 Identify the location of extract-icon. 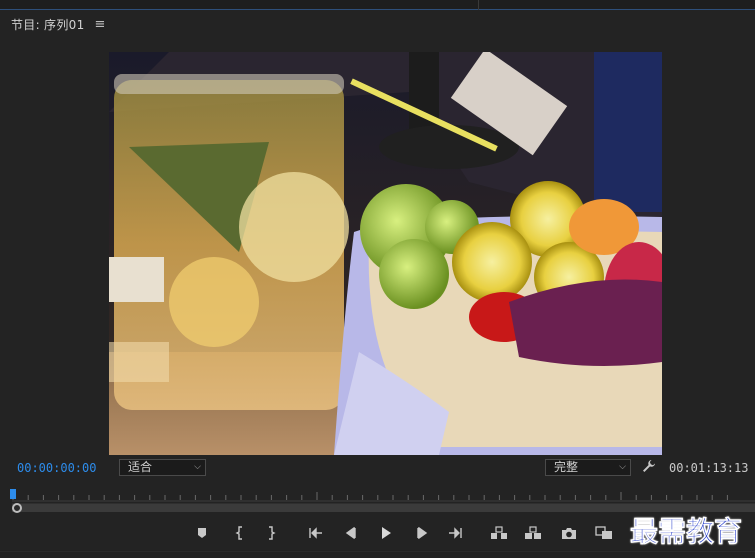
(533, 533).